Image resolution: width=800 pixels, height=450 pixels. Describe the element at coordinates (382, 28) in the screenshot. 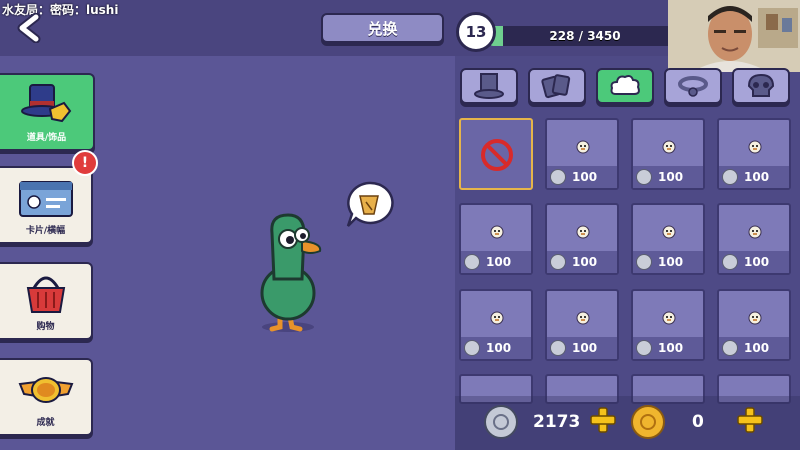

I see `exchange-button: 兑换` at that location.